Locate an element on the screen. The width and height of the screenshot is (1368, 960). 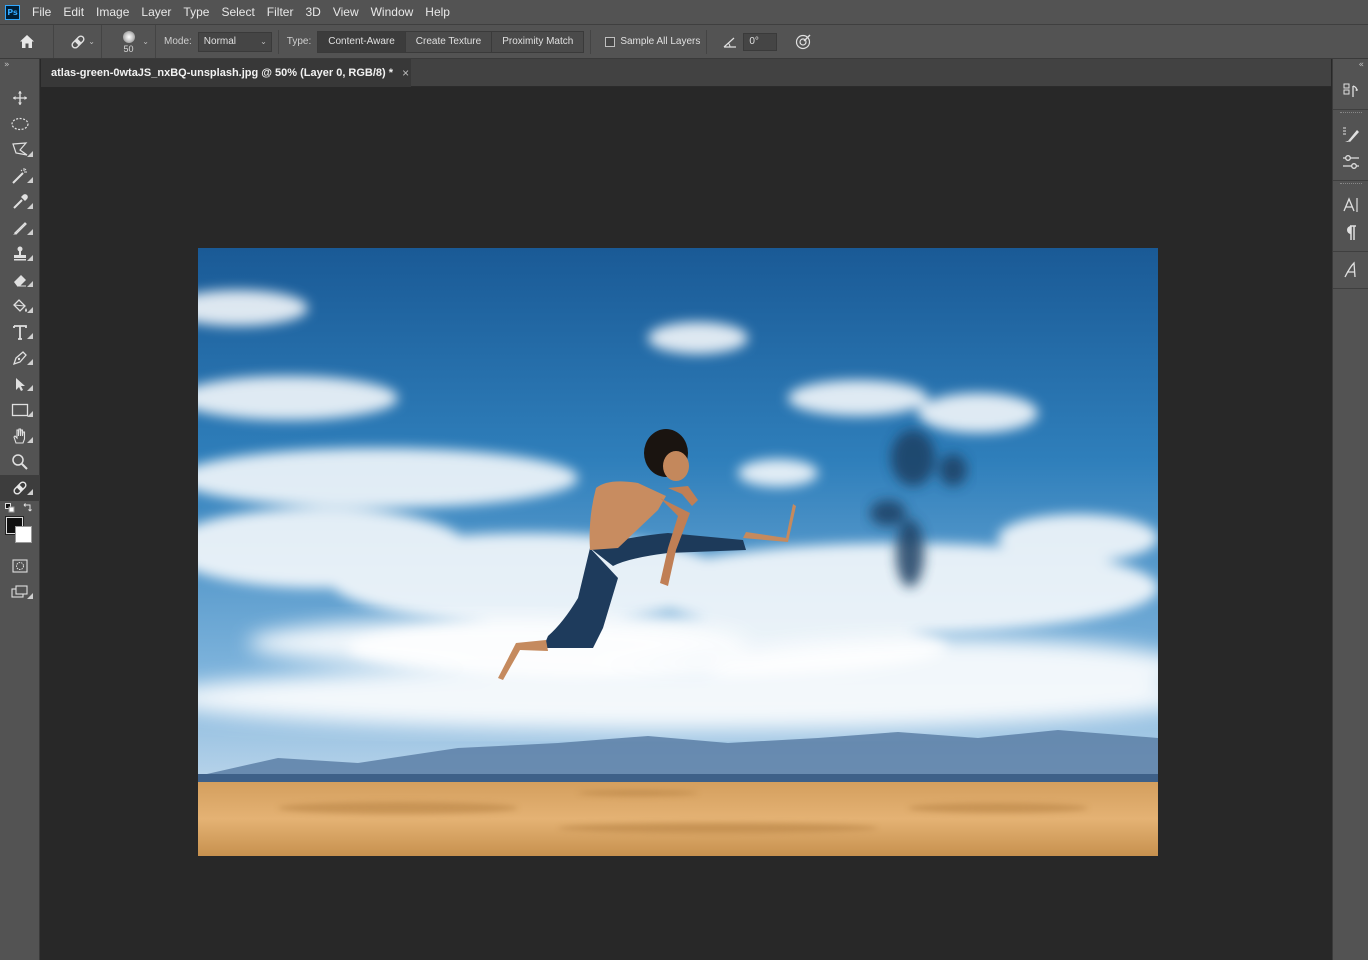
magic-wand-tool is located at coordinates (20, 176).